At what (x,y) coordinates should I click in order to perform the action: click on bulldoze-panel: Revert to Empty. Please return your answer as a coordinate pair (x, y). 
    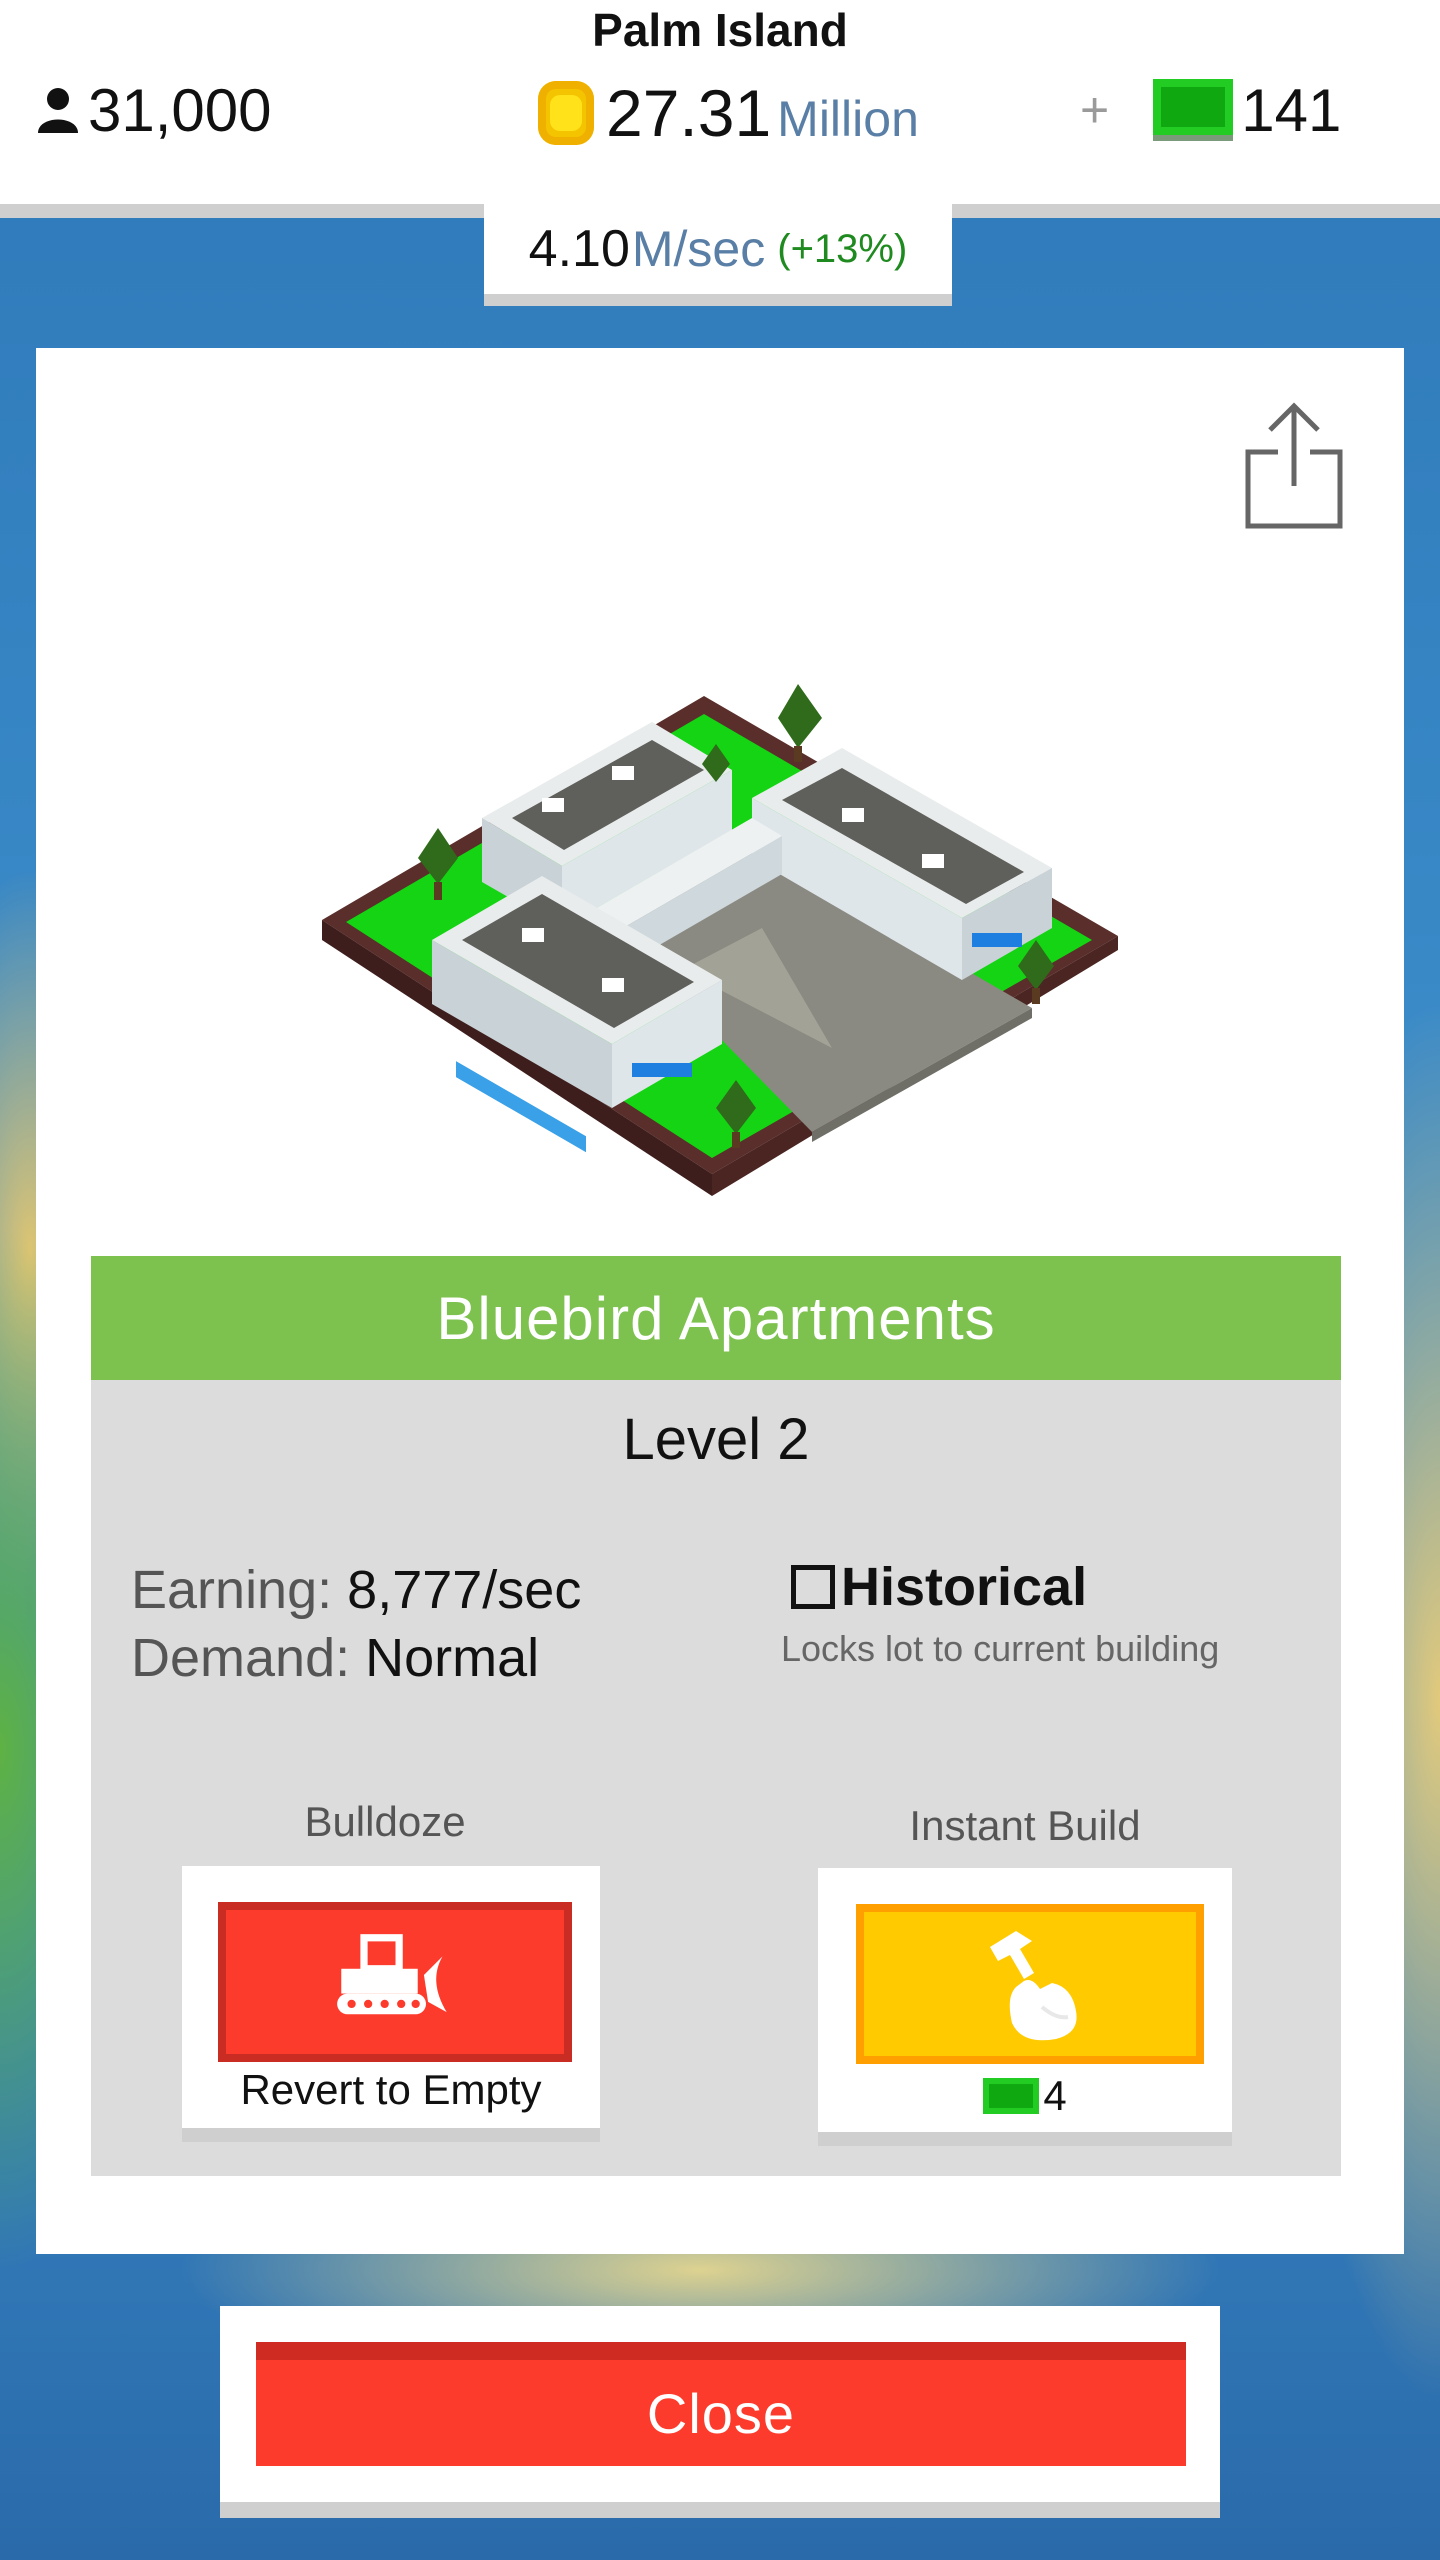
    Looking at the image, I should click on (391, 2004).